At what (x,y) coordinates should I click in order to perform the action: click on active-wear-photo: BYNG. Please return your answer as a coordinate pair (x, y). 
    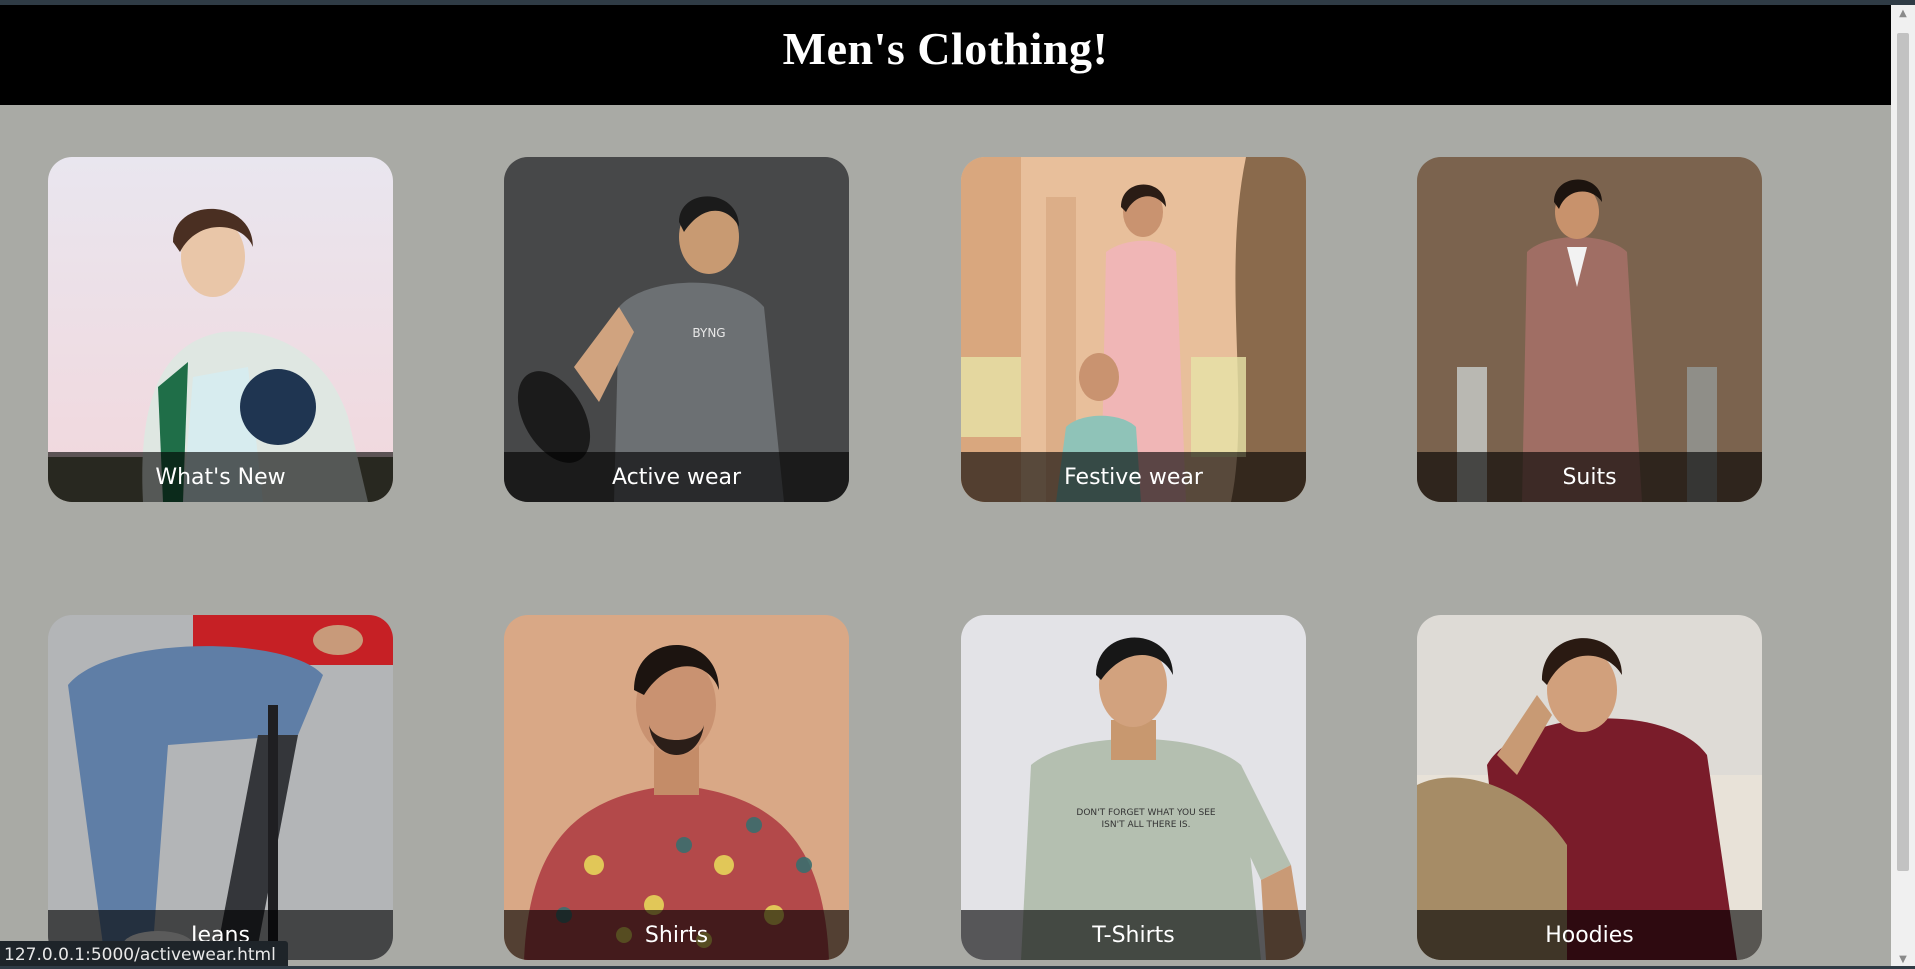
    Looking at the image, I should click on (676, 329).